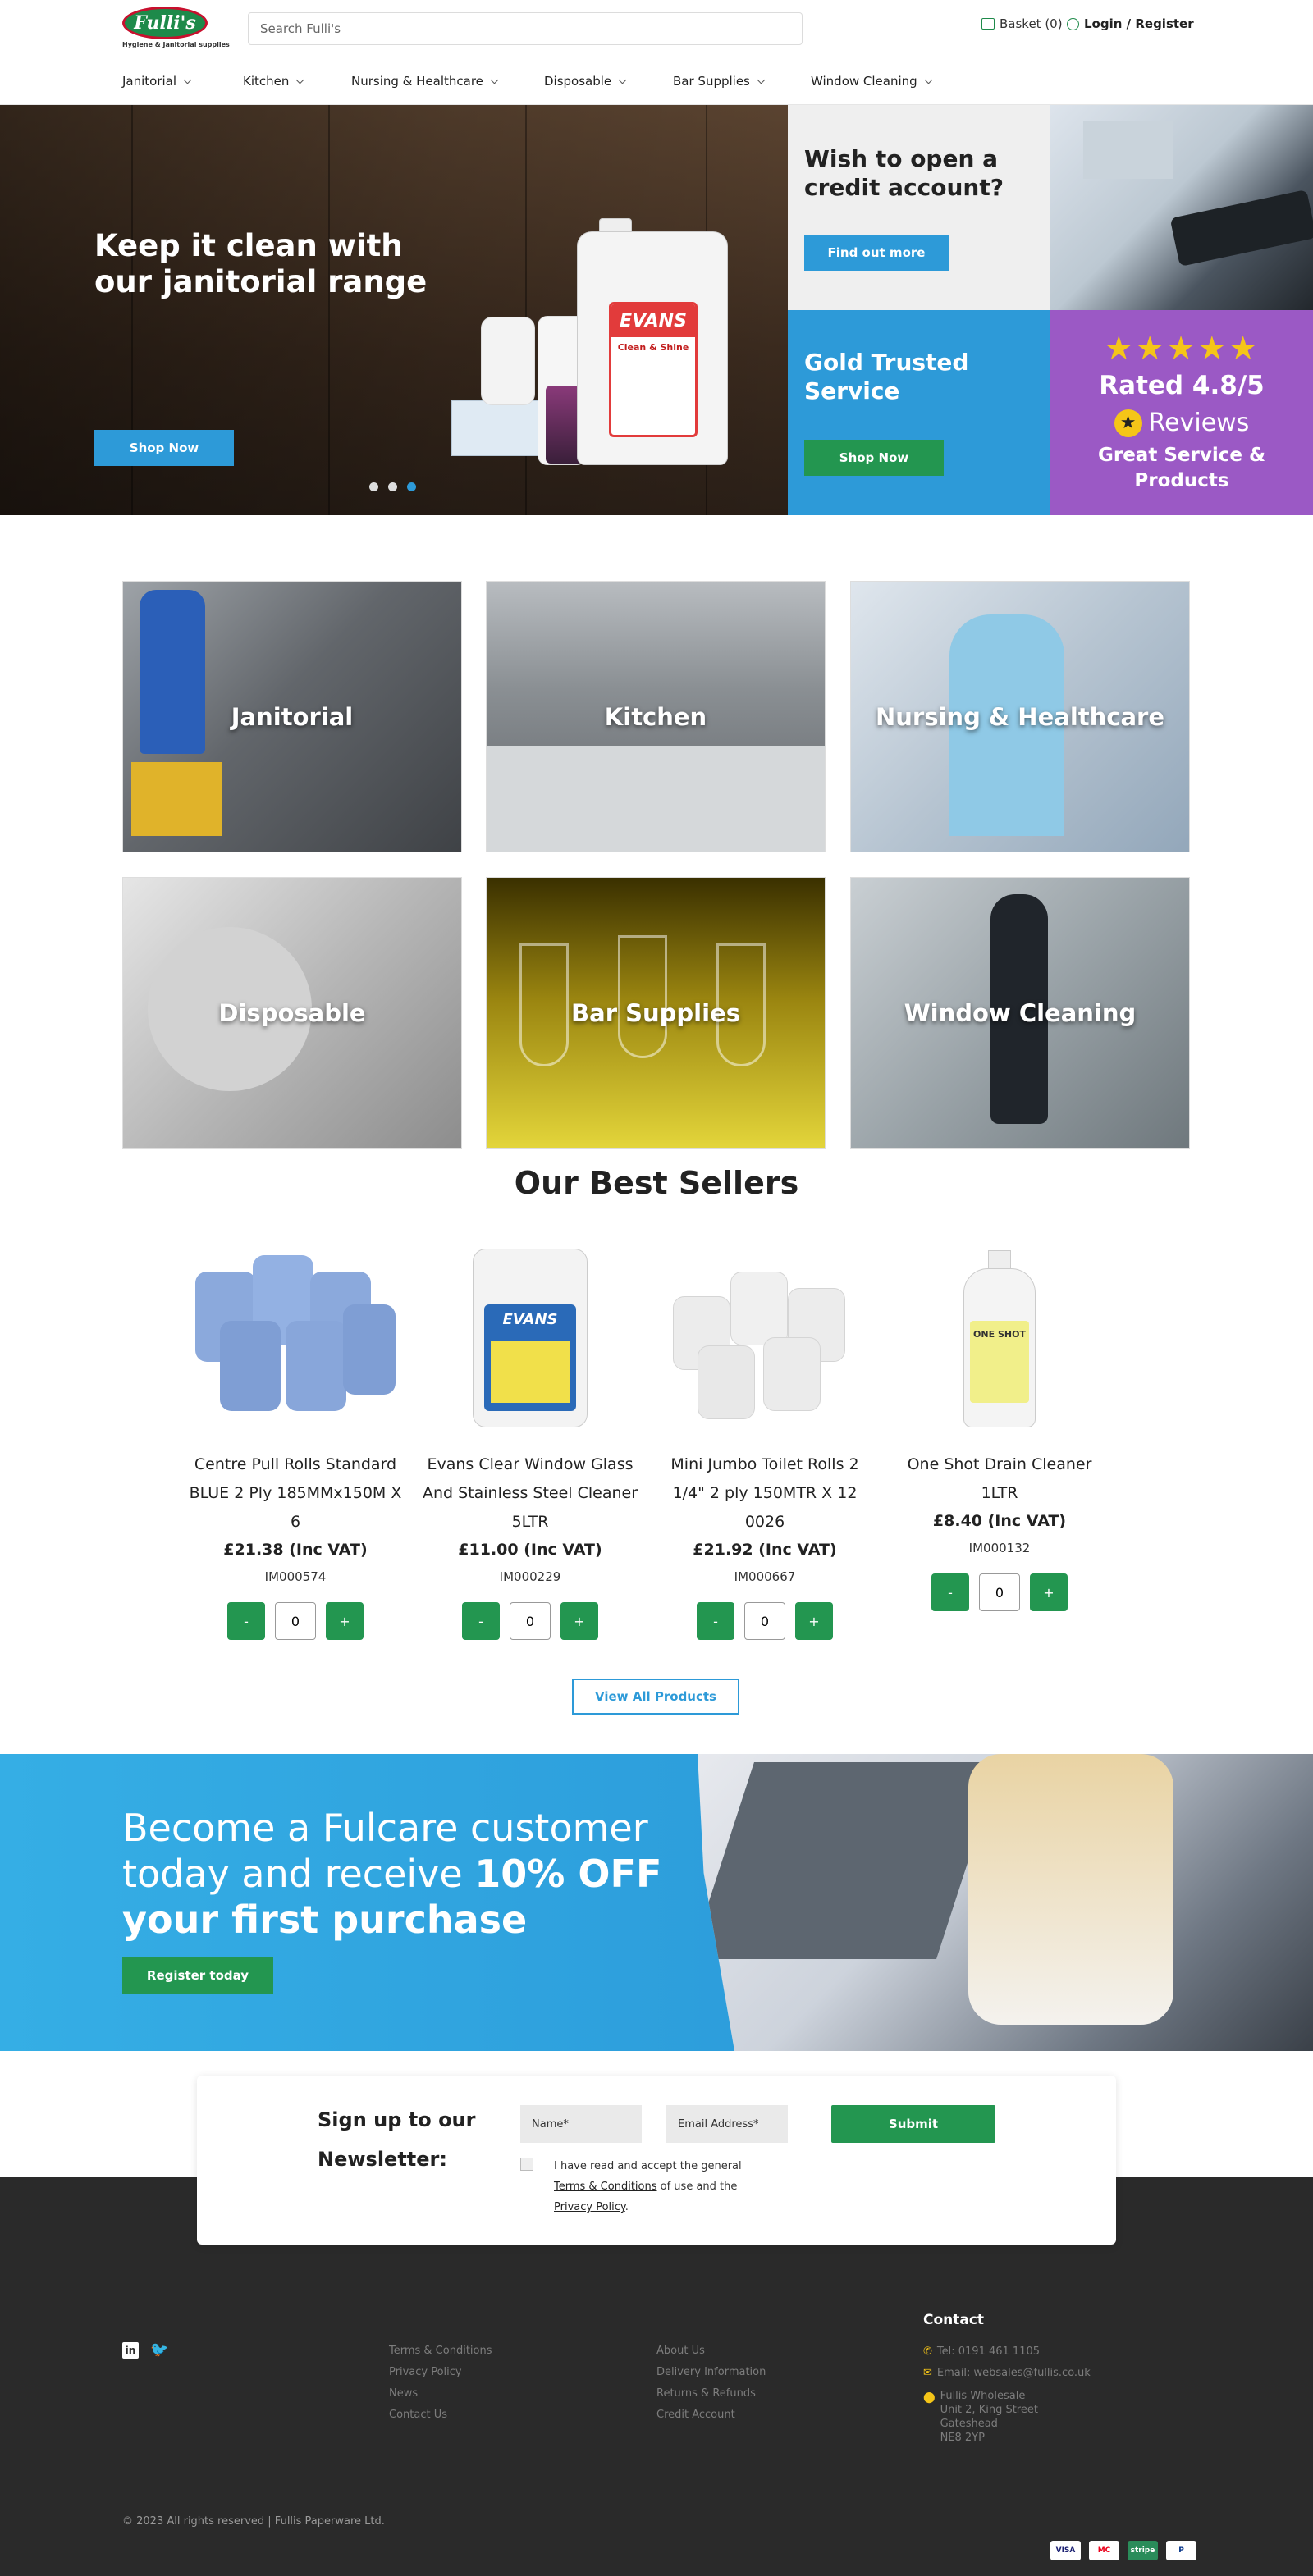 Image resolution: width=1313 pixels, height=2576 pixels. I want to click on window-shape, so click(1128, 150).